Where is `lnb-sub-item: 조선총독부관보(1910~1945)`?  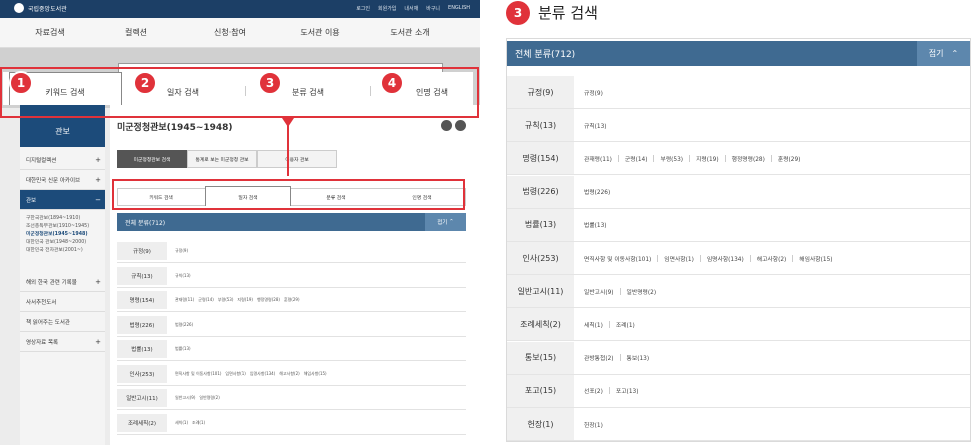 lnb-sub-item: 조선총독부관보(1910~1945) is located at coordinates (57, 225).